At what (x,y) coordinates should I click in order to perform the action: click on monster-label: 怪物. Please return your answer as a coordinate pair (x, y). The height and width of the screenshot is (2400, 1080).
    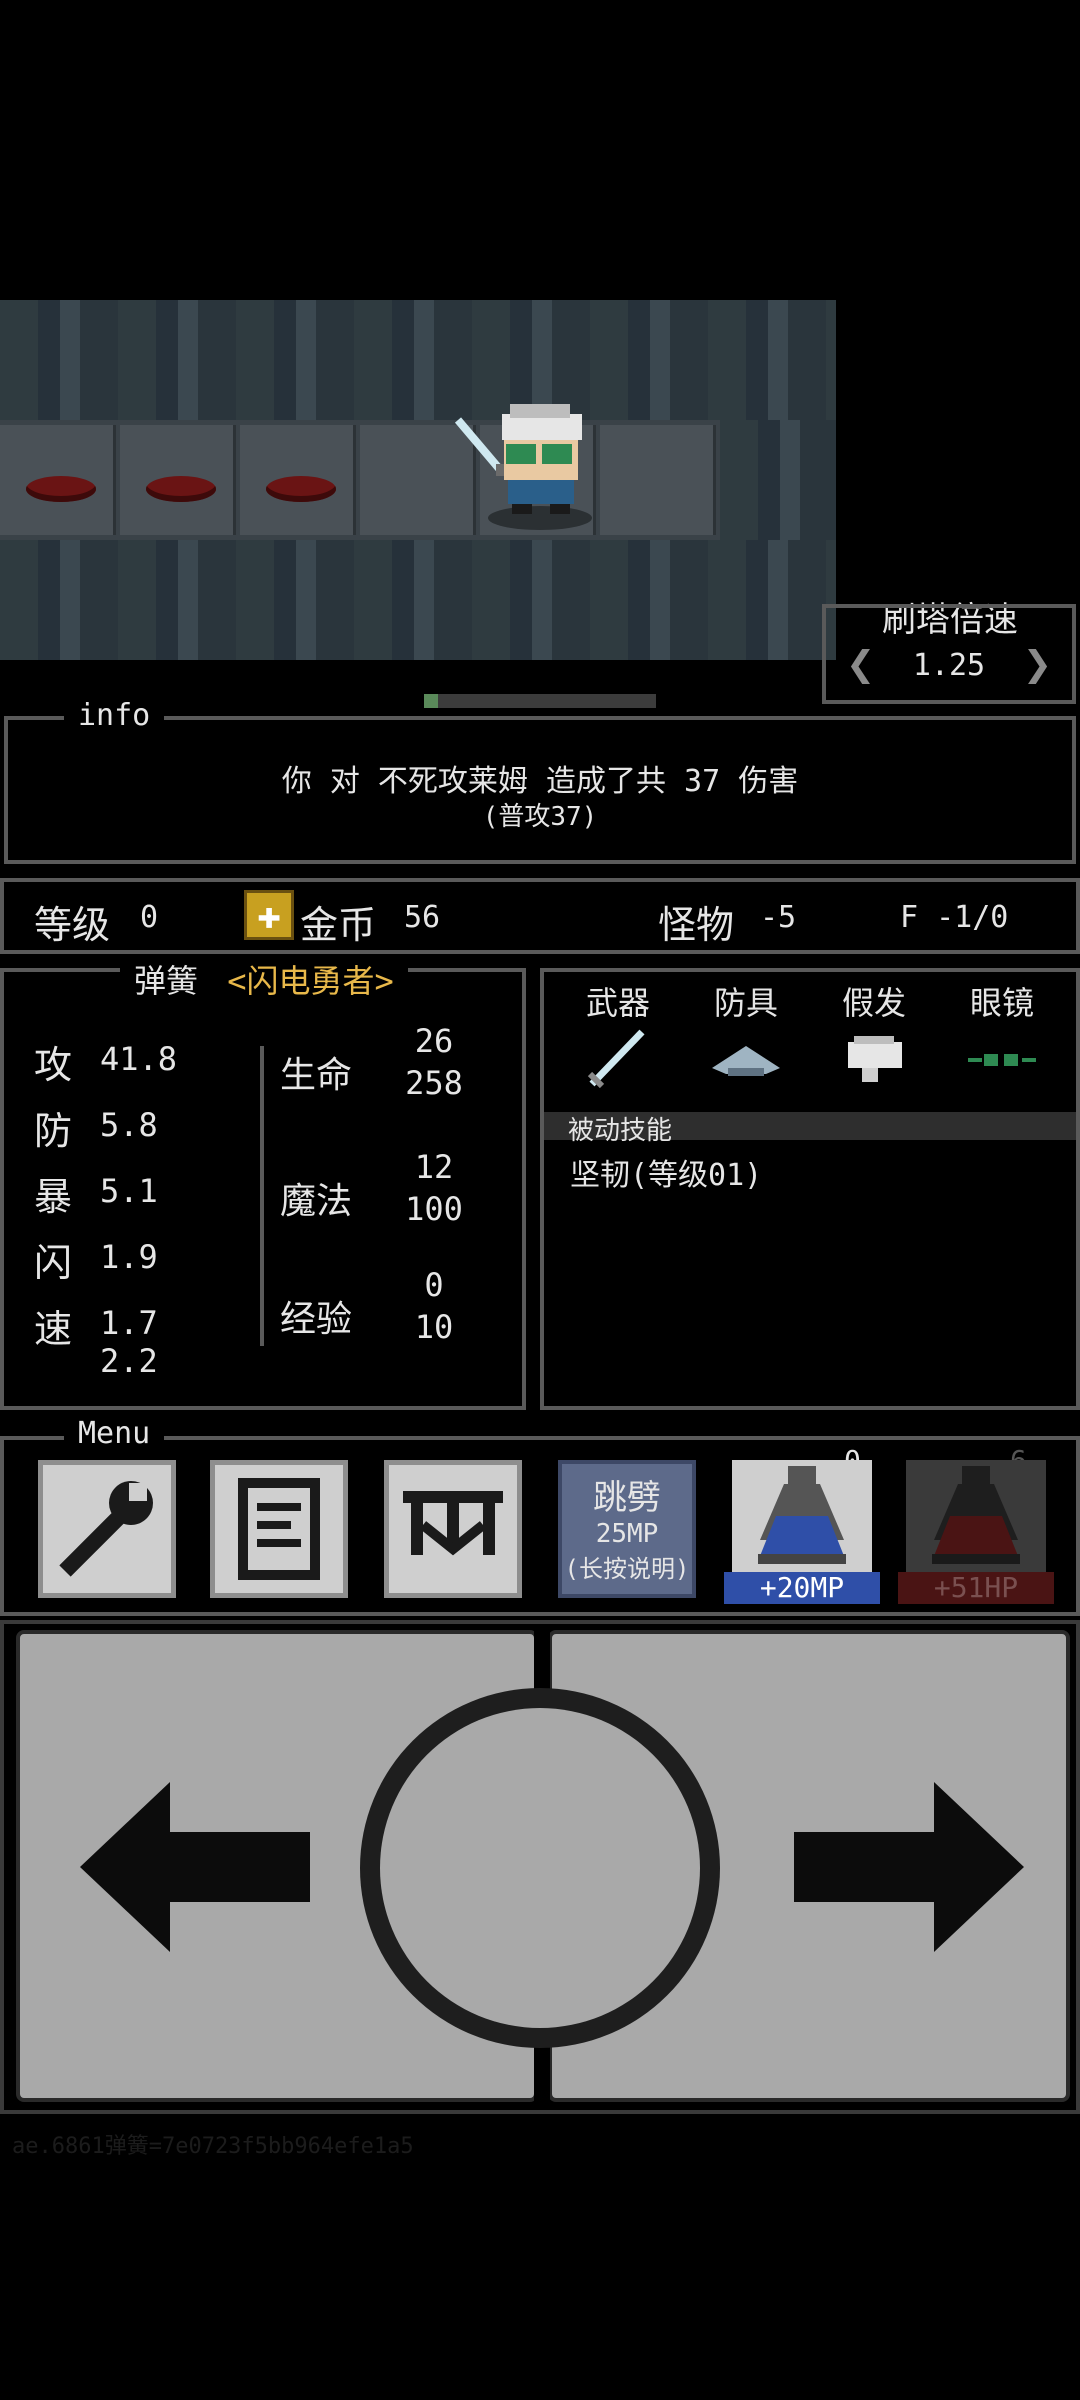
    Looking at the image, I should click on (696, 925).